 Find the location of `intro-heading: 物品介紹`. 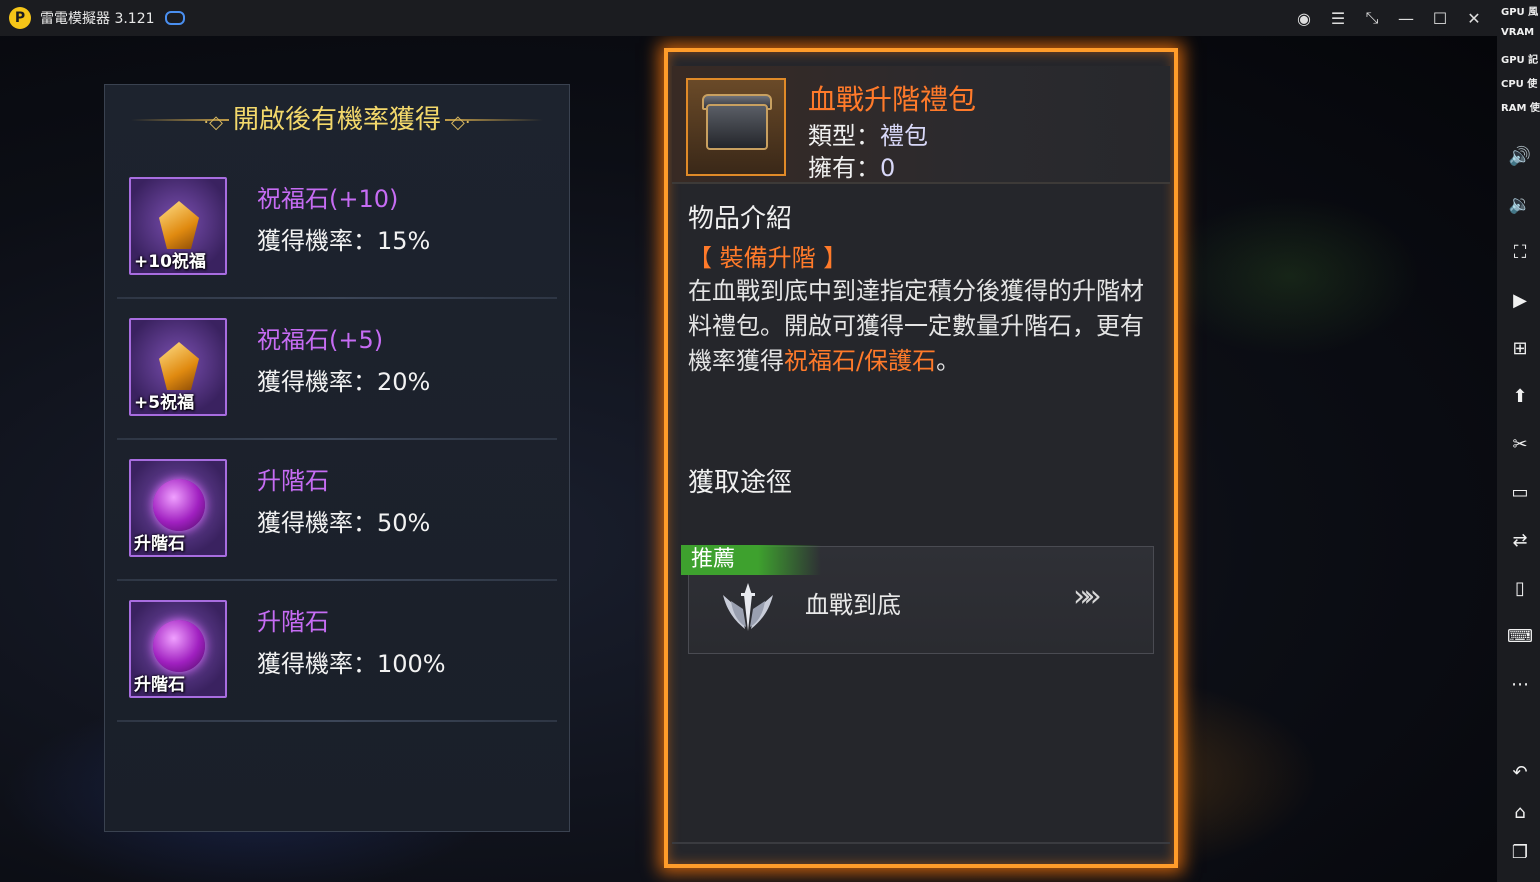

intro-heading: 物品介紹 is located at coordinates (740, 219).